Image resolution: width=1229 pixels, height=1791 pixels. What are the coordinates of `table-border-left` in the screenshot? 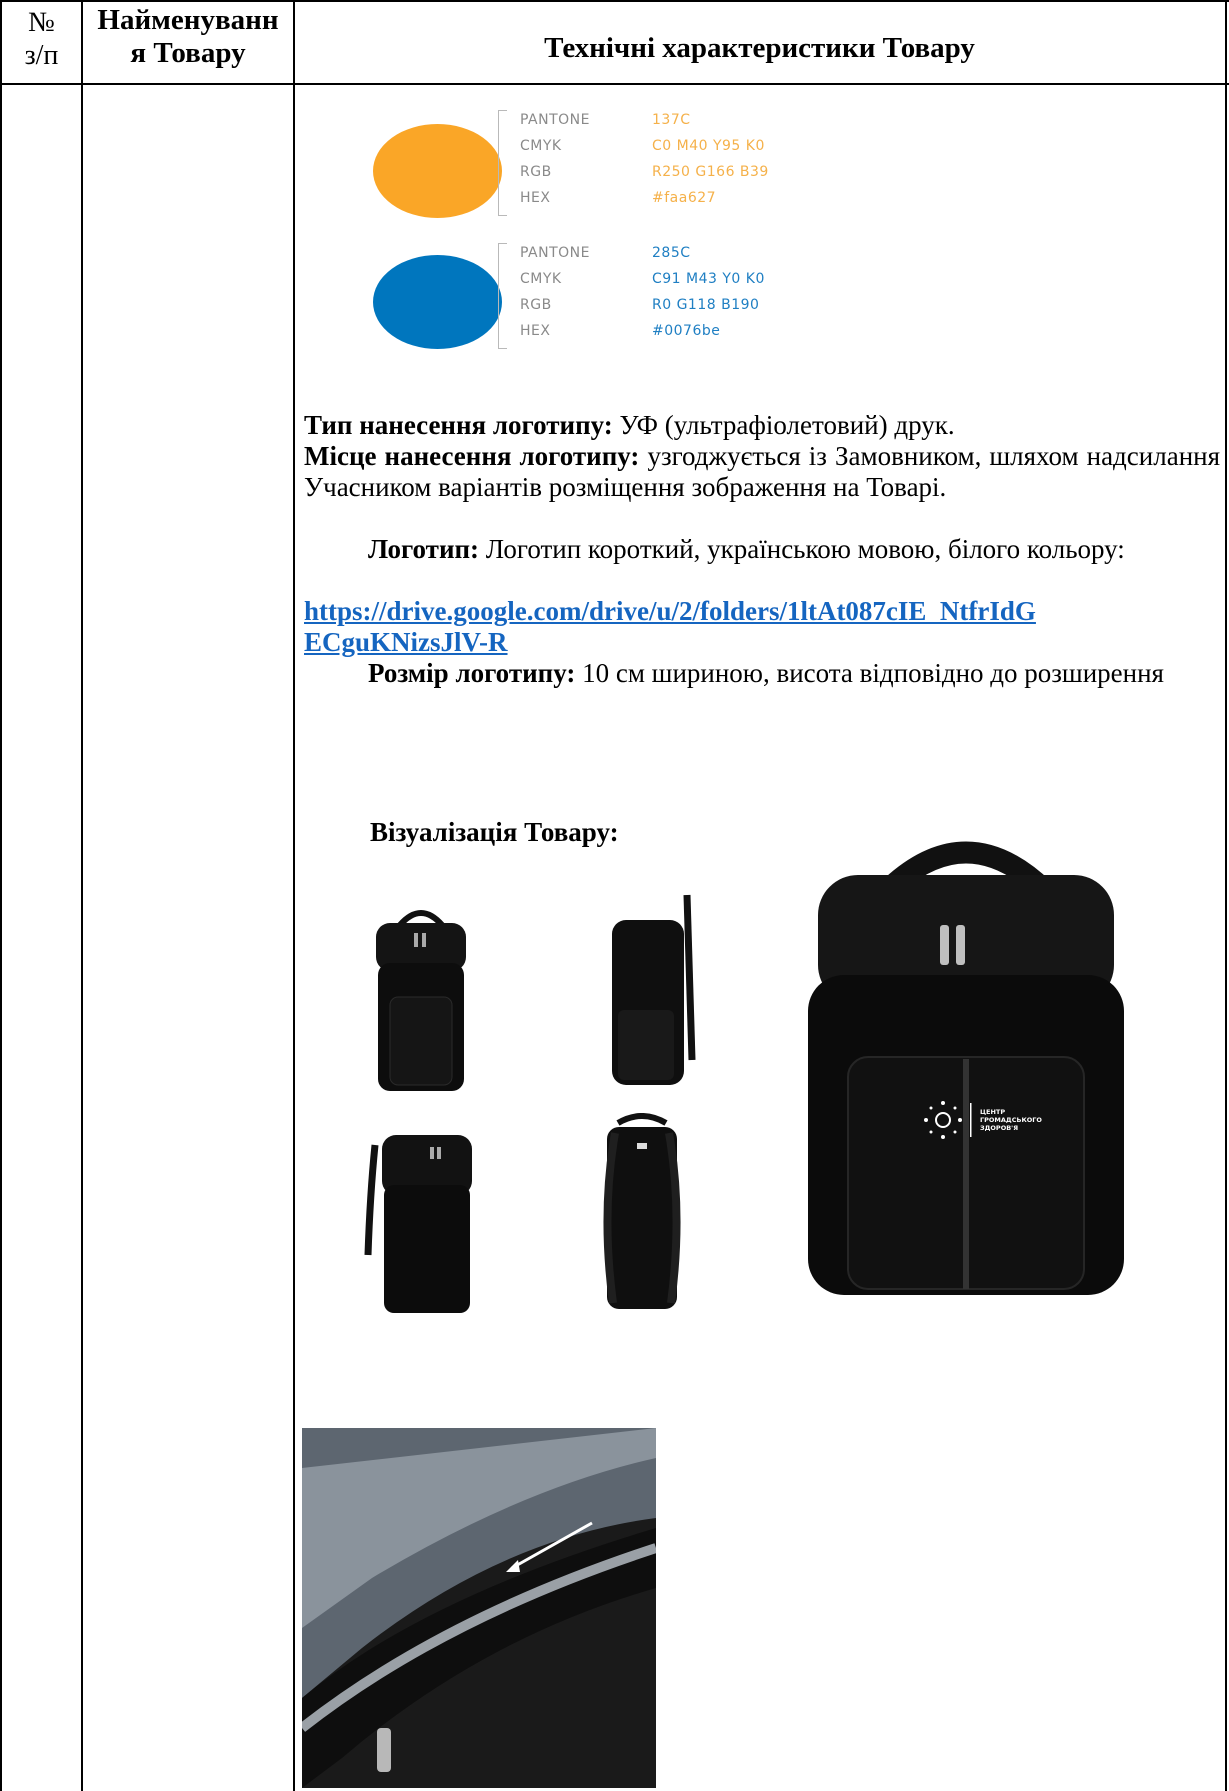 It's located at (1, 895).